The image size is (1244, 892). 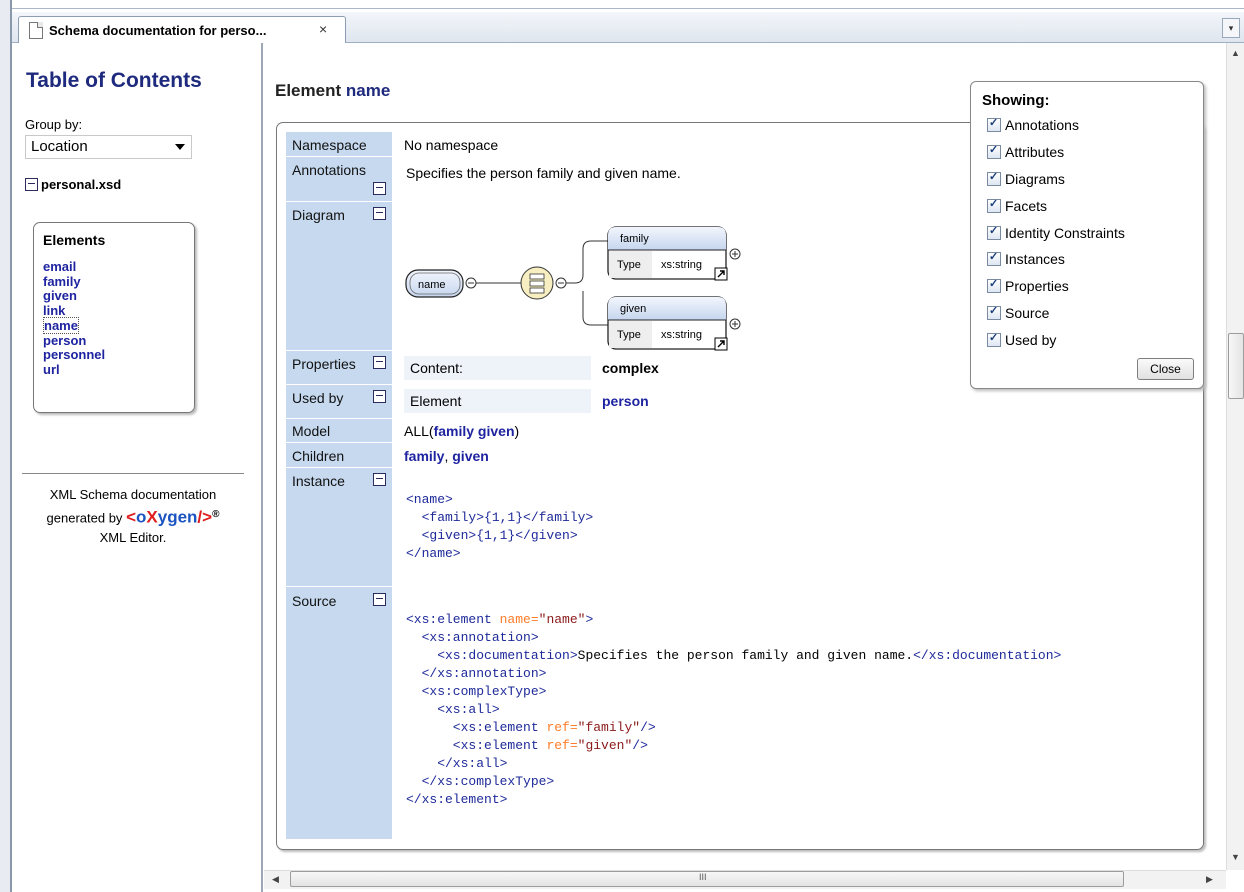 I want to click on tab-strip: Schema documentation for perso... × ▾, so click(x=628, y=28).